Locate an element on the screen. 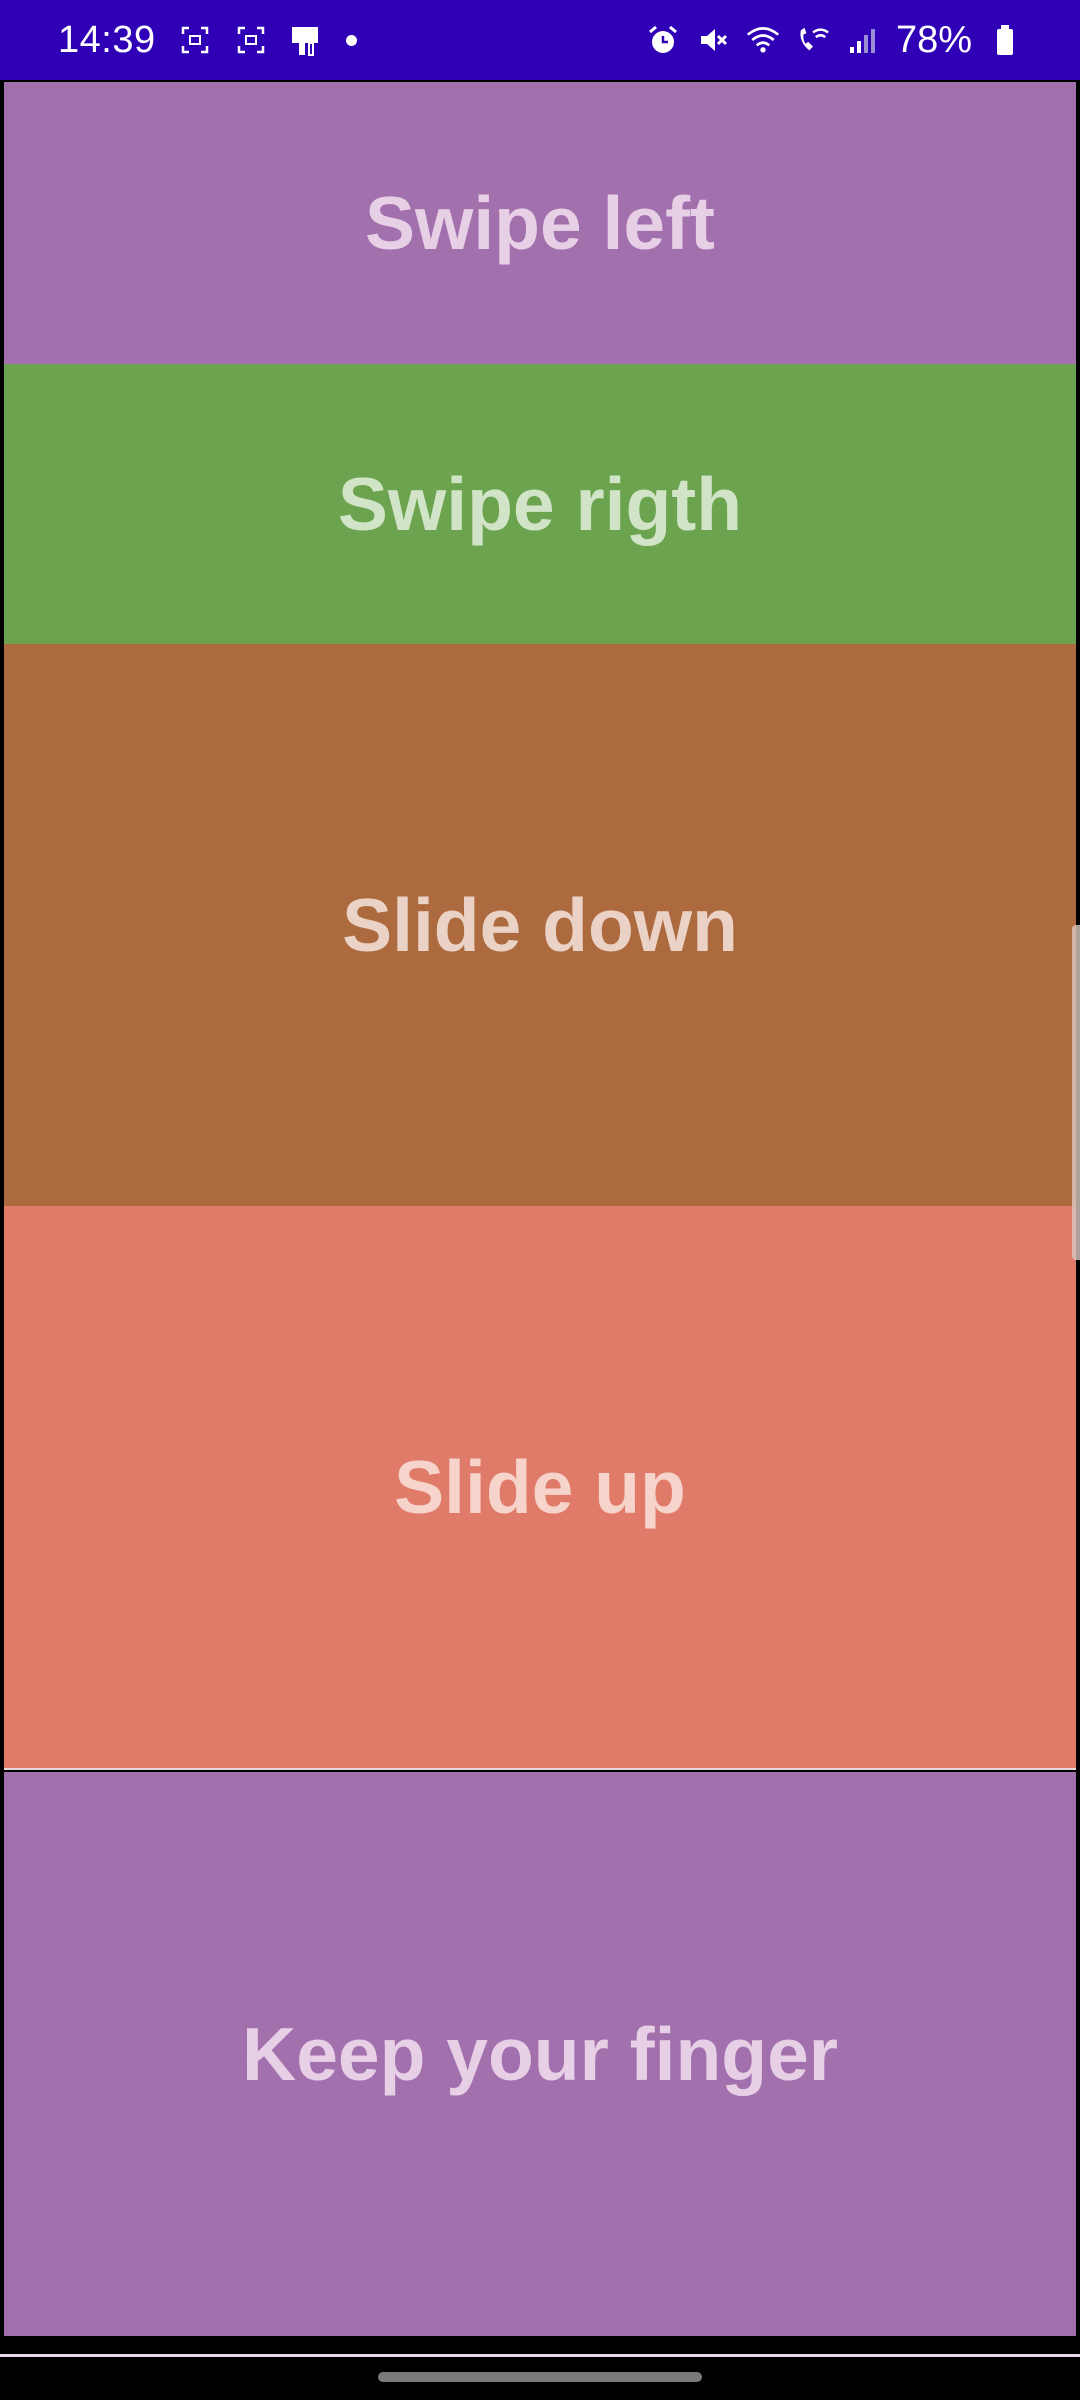  status-bar-right: 78% is located at coordinates (834, 40).